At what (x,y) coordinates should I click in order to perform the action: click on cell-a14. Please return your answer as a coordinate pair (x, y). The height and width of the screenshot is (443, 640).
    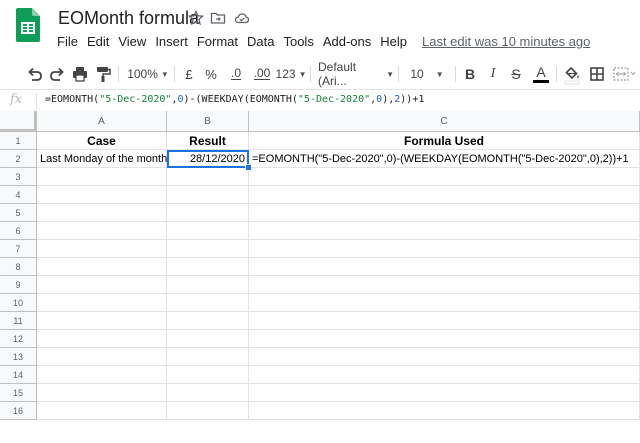
    Looking at the image, I should click on (102, 375).